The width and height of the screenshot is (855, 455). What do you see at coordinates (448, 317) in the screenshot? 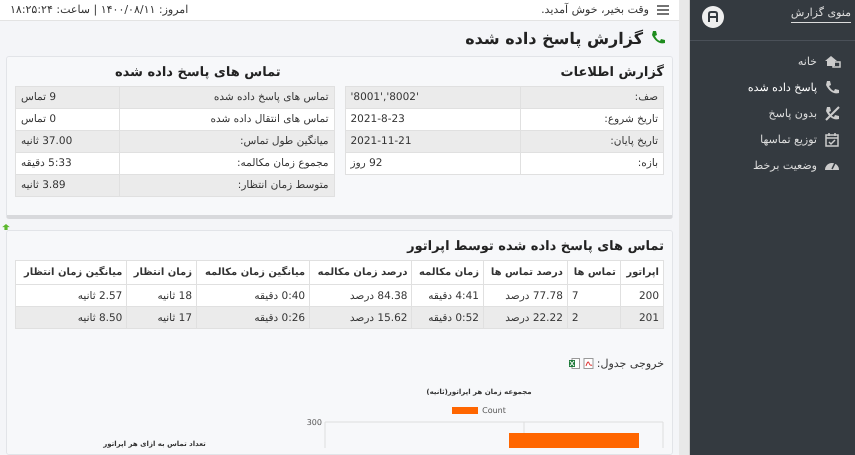
I see `table-cell: 0:52 دقیقه` at bounding box center [448, 317].